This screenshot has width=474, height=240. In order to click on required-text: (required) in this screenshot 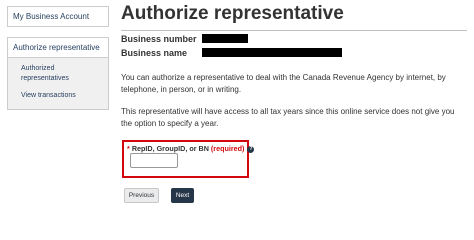, I will do `click(227, 148)`.